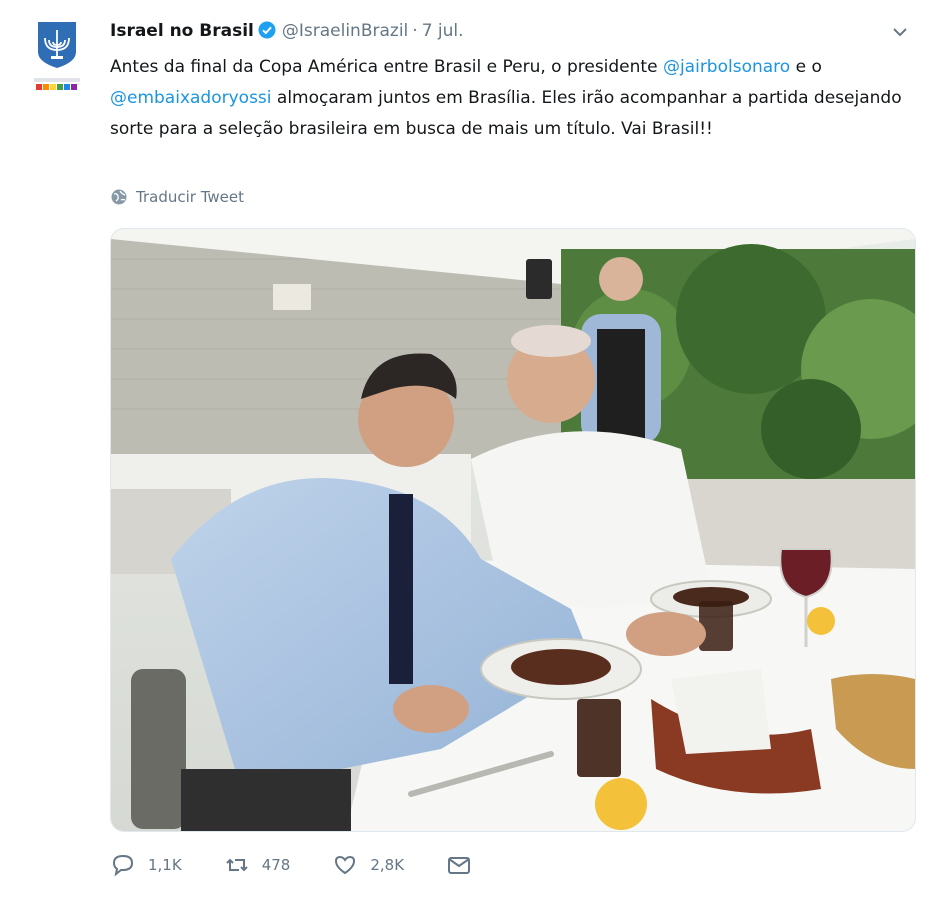  Describe the element at coordinates (806, 67) in the screenshot. I see `tweet-text-part-2: e o` at that location.